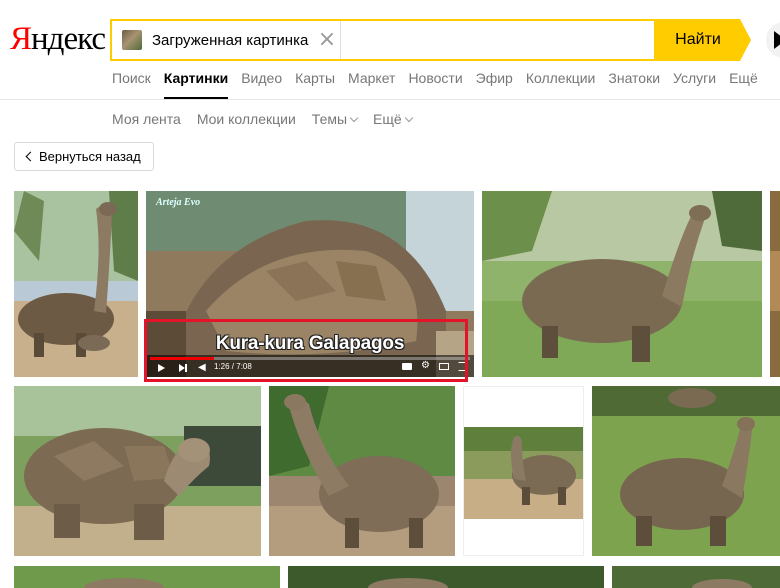  I want to click on user-avatar-button, so click(773, 40).